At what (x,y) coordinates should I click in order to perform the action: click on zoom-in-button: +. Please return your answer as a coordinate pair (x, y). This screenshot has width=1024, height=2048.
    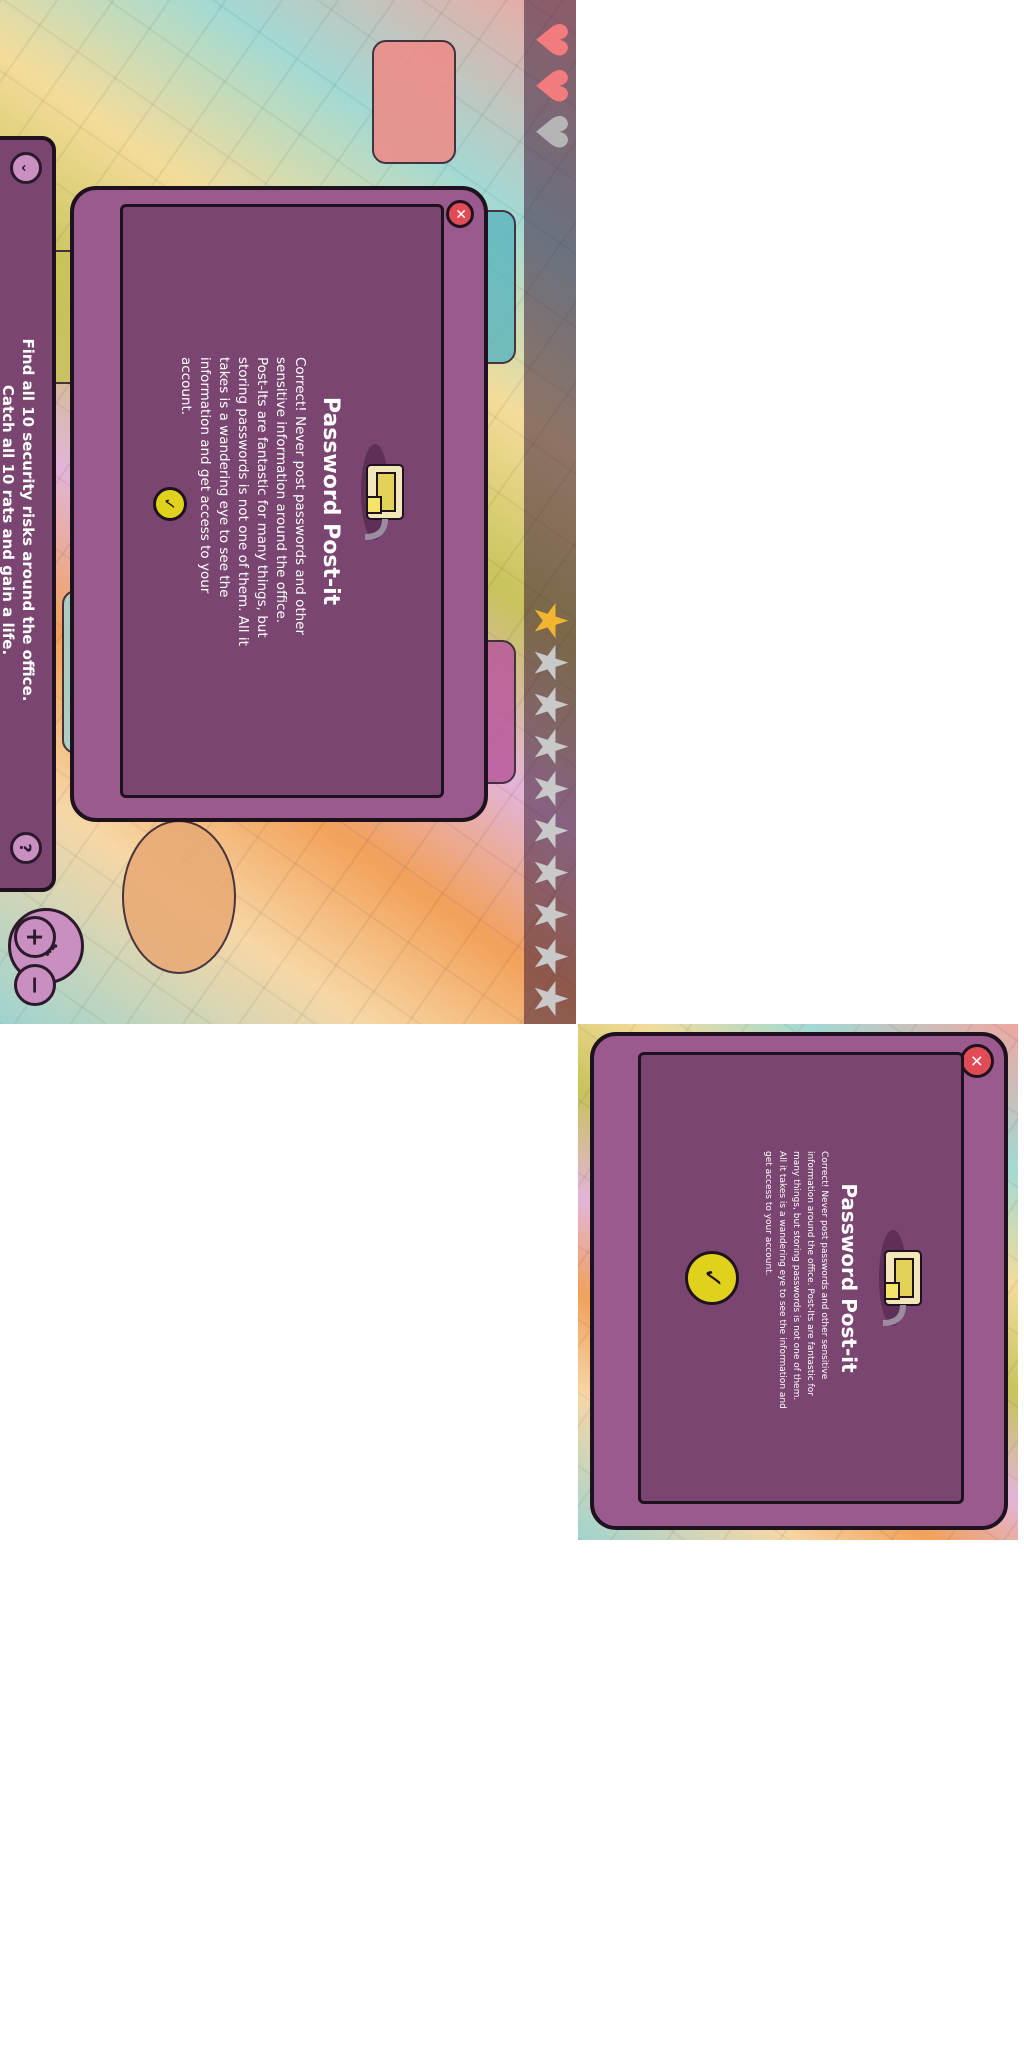
    Looking at the image, I should click on (35, 937).